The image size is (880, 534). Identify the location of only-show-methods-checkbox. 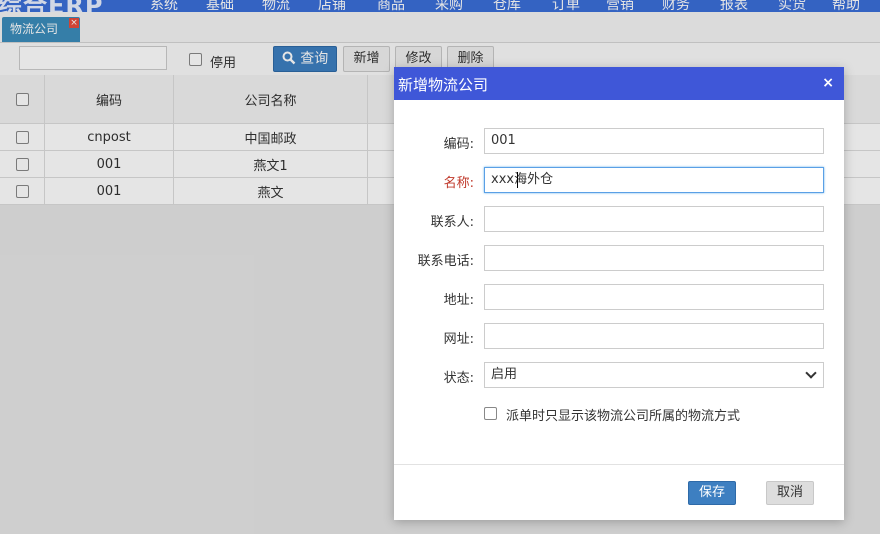
(490, 413).